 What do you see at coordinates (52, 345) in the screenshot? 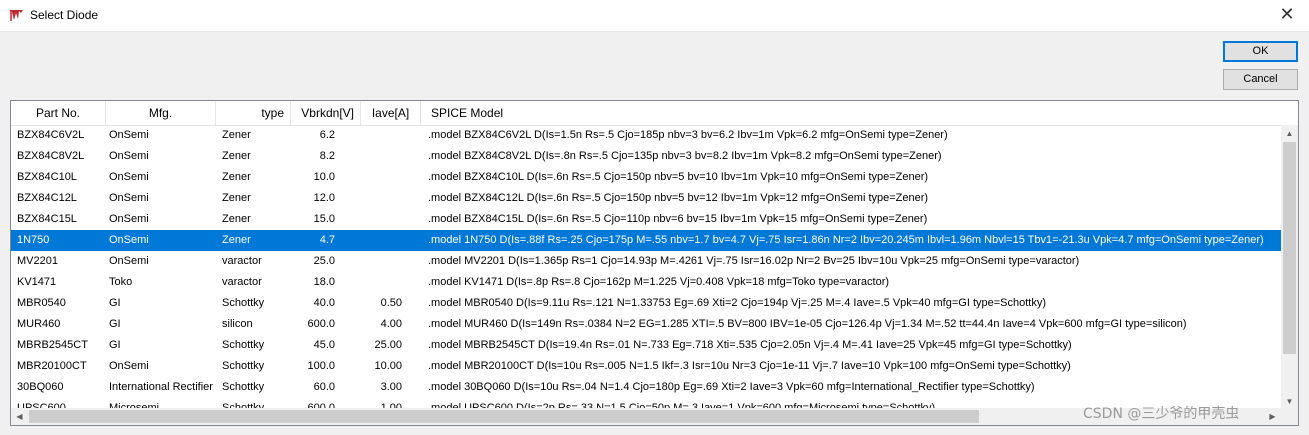
I see `part-no-cell: MBRB2545CT` at bounding box center [52, 345].